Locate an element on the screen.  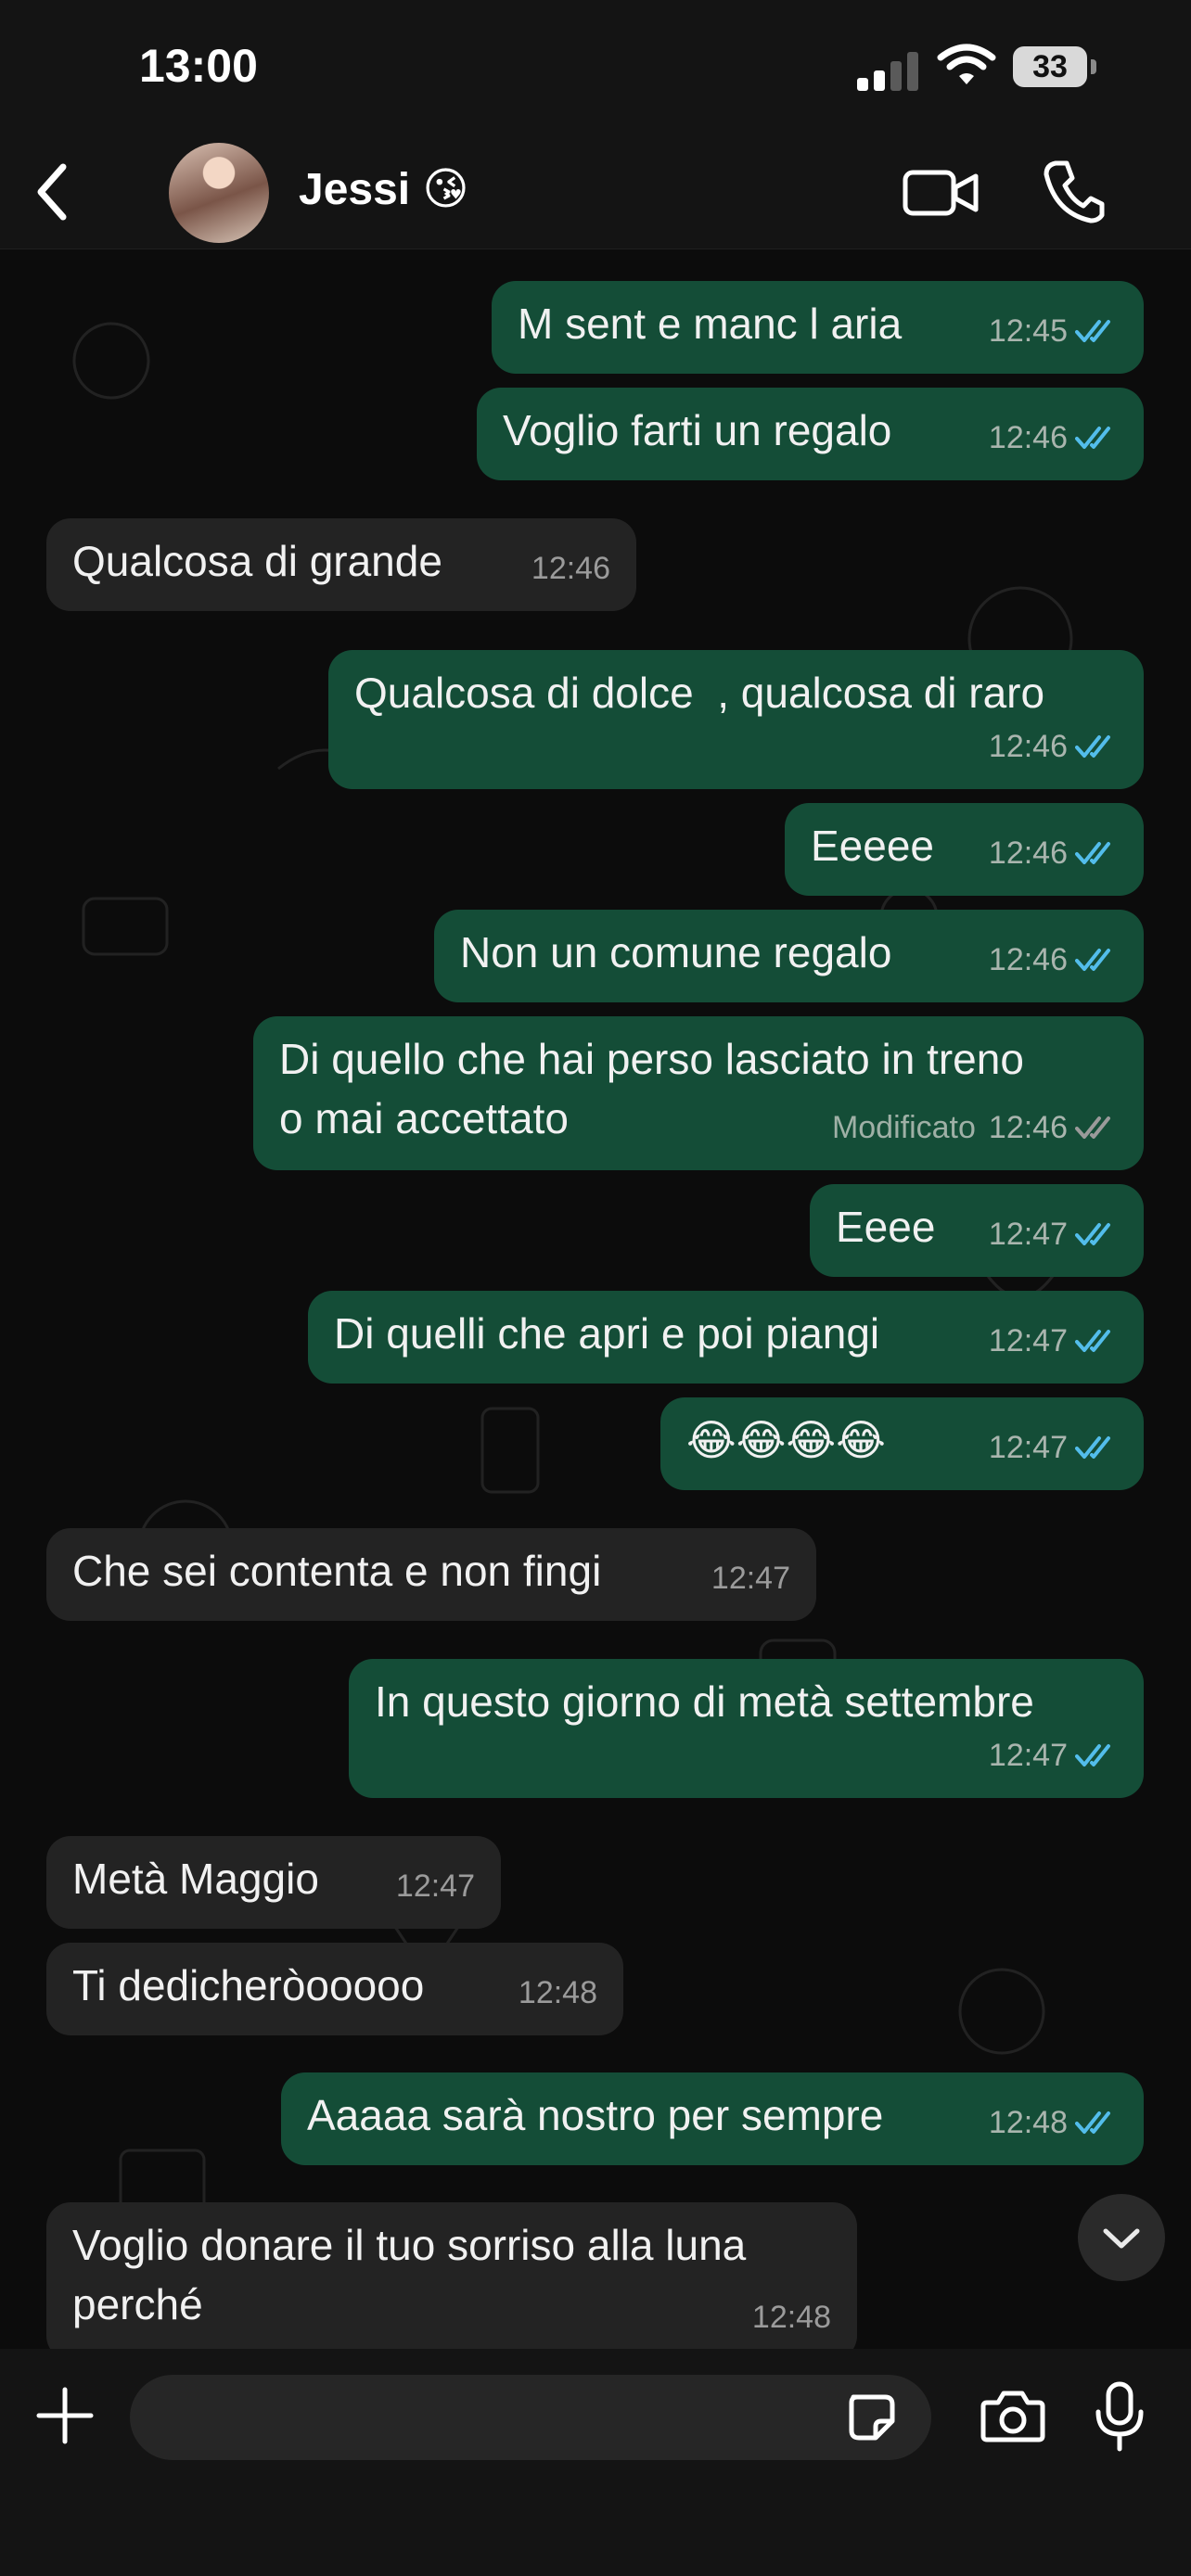
status-bar: 13:00 33 is located at coordinates (595, 69).